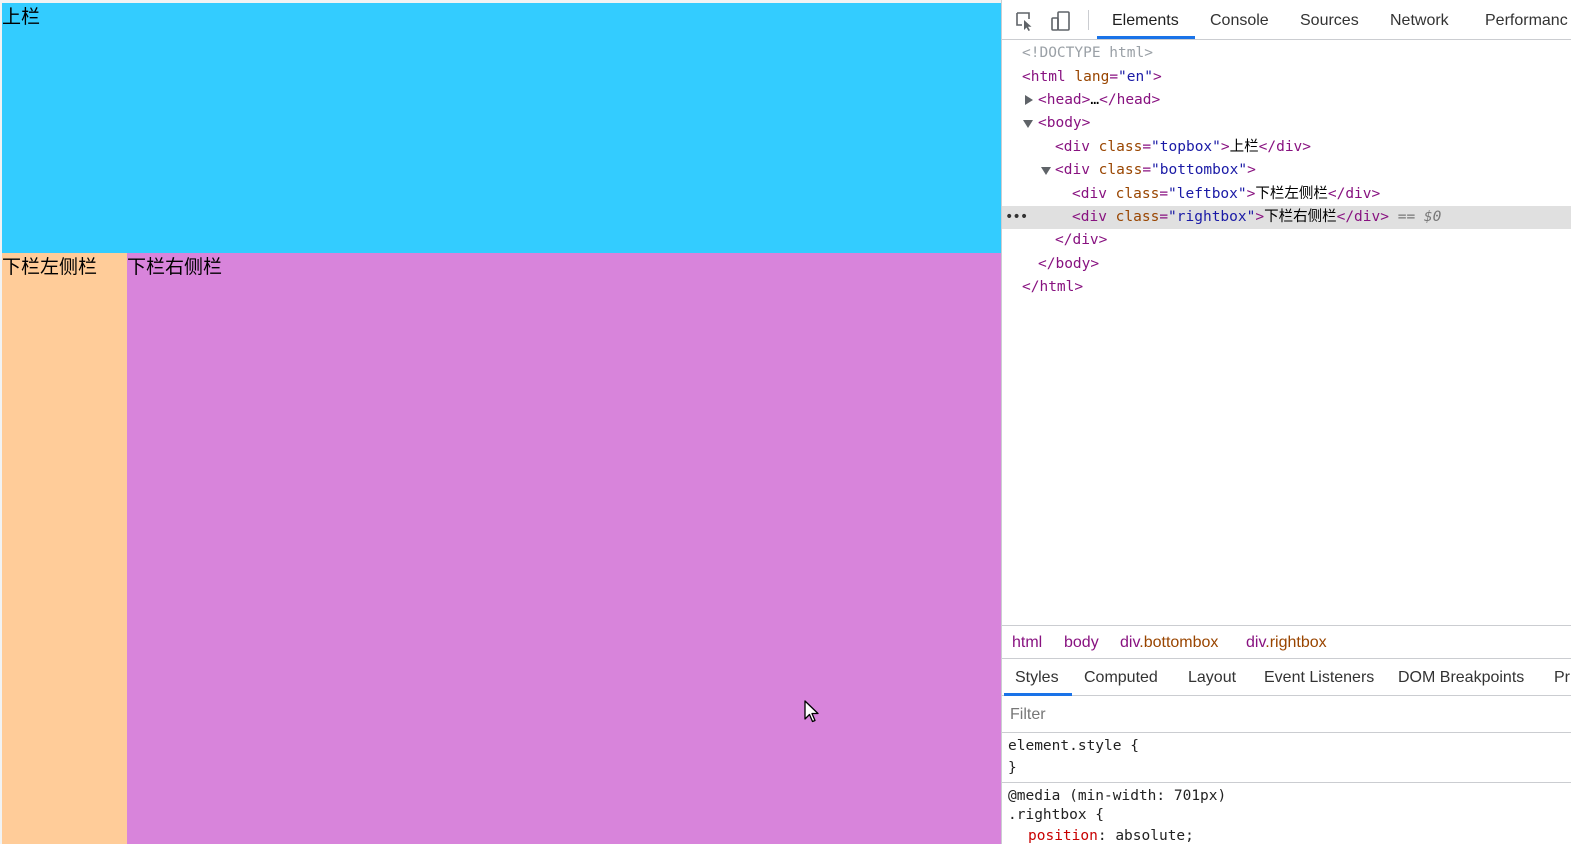  I want to click on html-attr-value: "en", so click(1135, 77).